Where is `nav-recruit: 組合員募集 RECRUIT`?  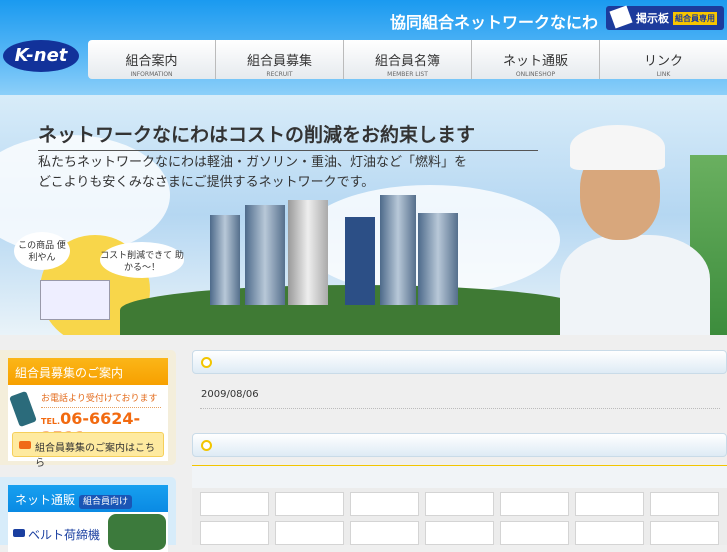 nav-recruit: 組合員募集 RECRUIT is located at coordinates (280, 59).